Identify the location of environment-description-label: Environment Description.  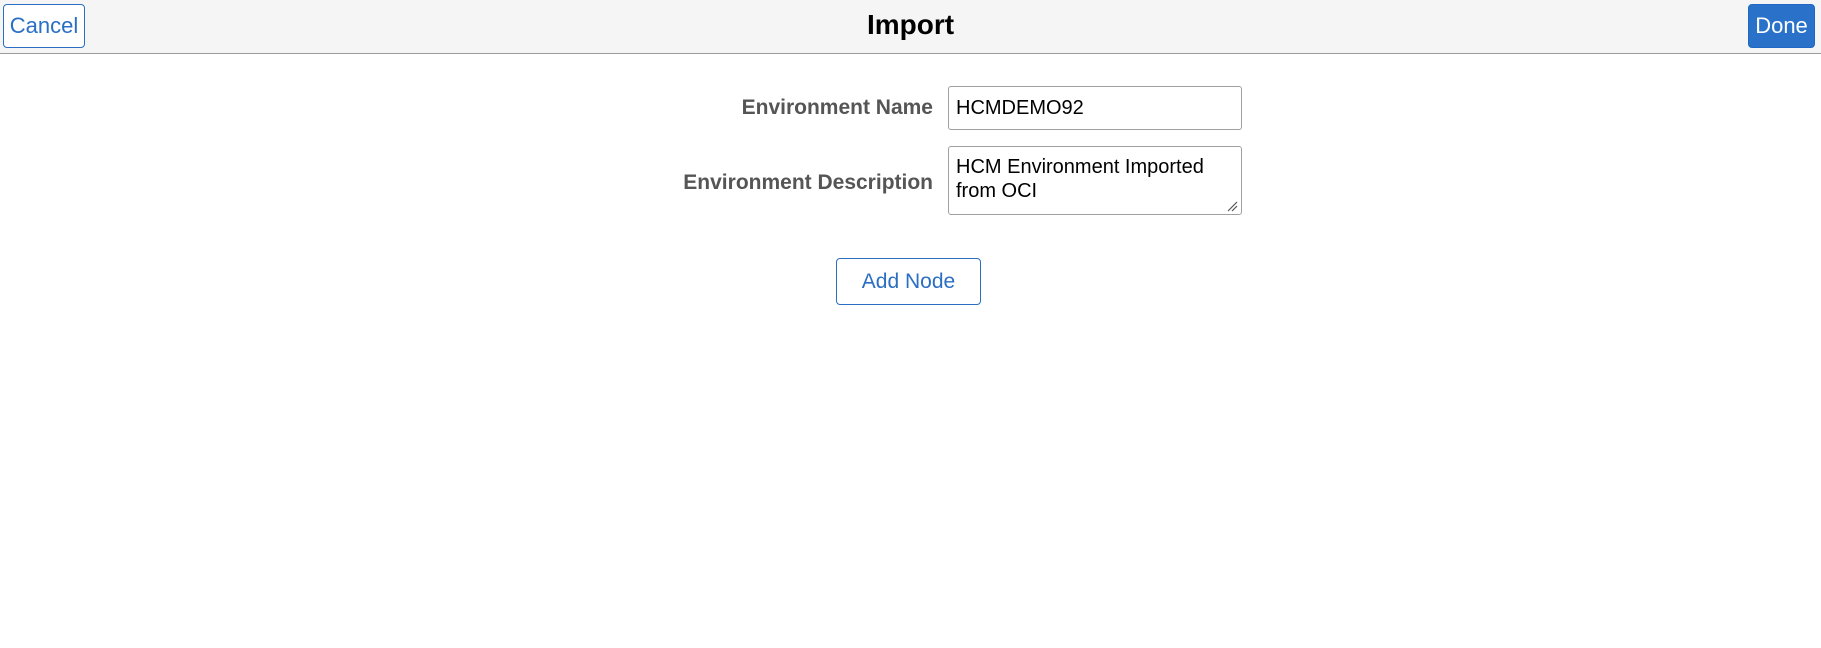
(808, 182).